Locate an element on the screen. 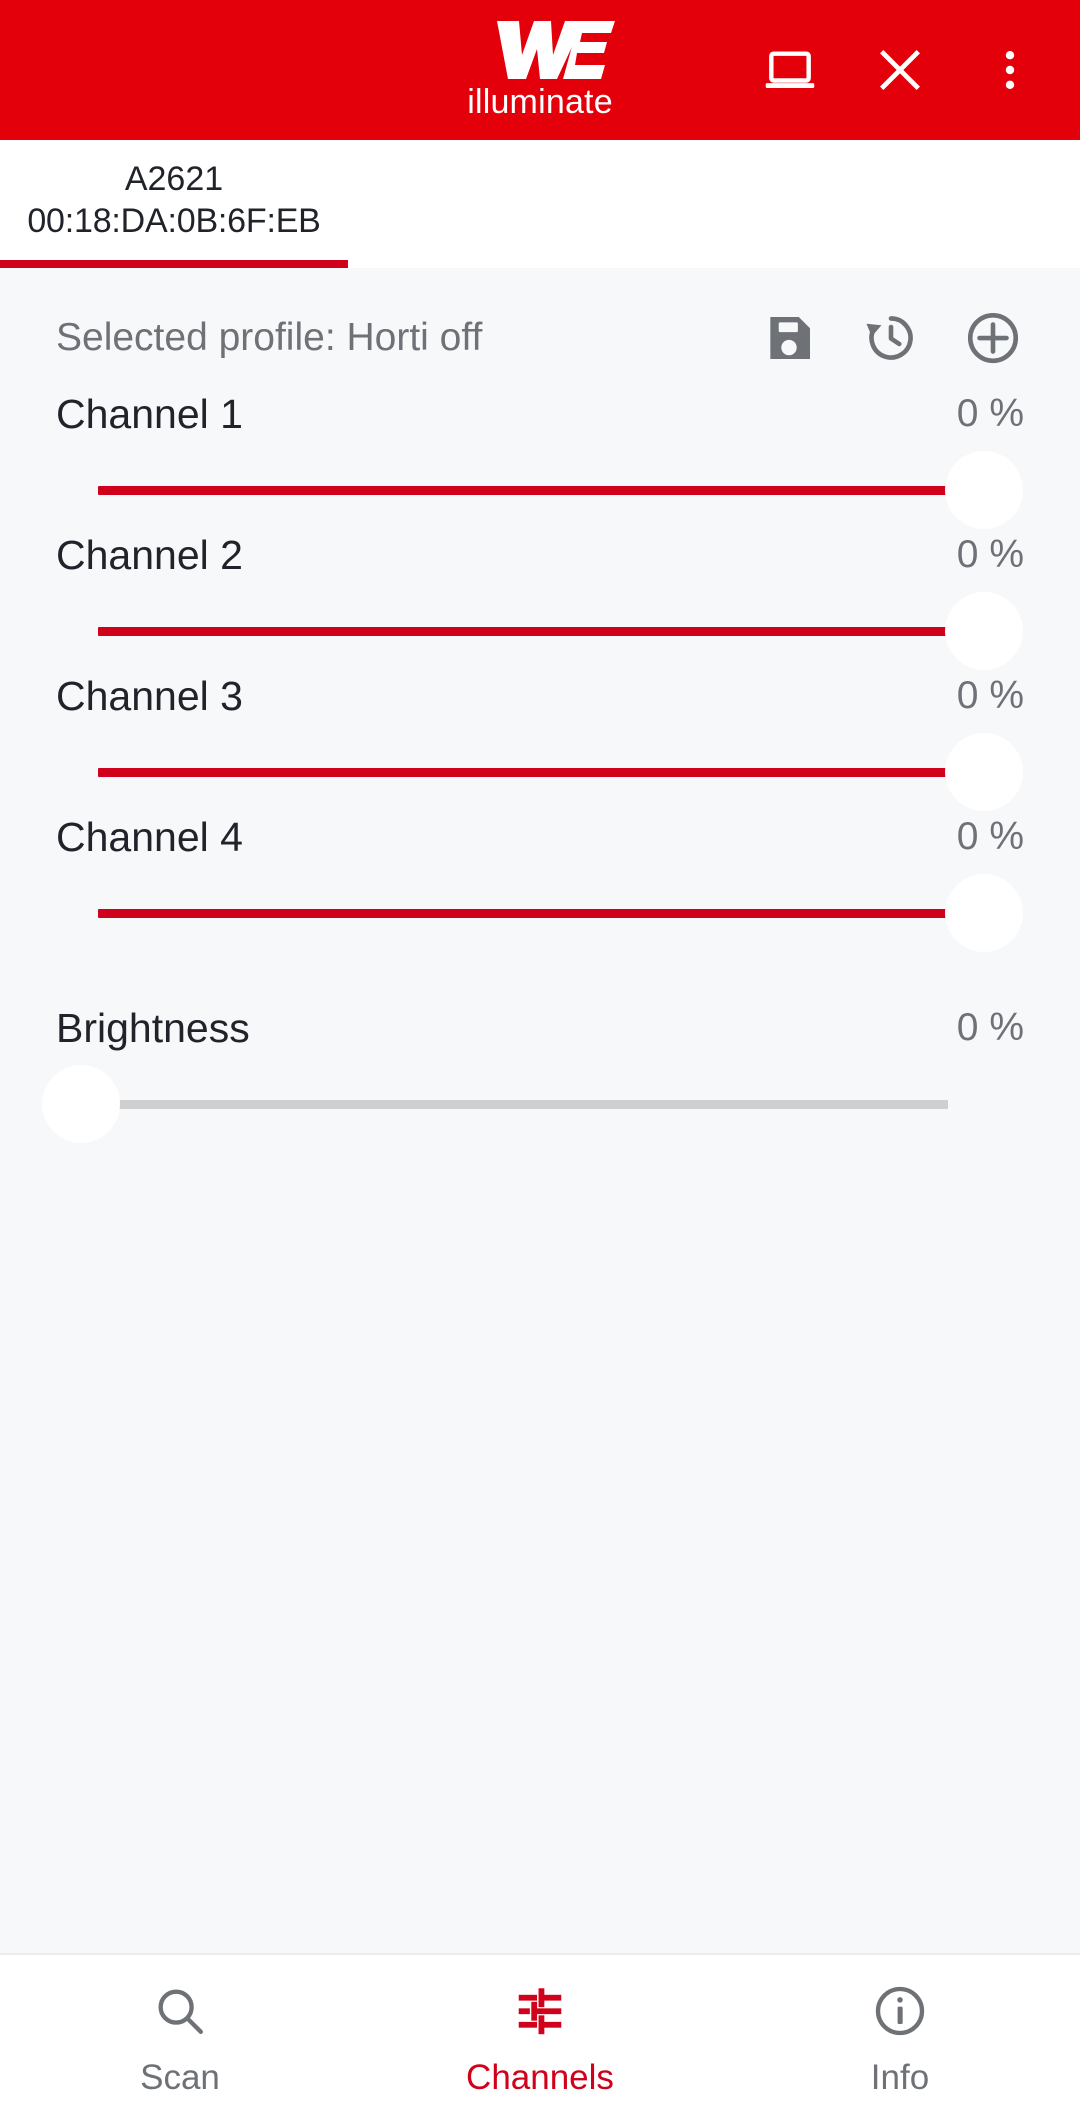 The image size is (1080, 2121). channel-3-slider is located at coordinates (540, 772).